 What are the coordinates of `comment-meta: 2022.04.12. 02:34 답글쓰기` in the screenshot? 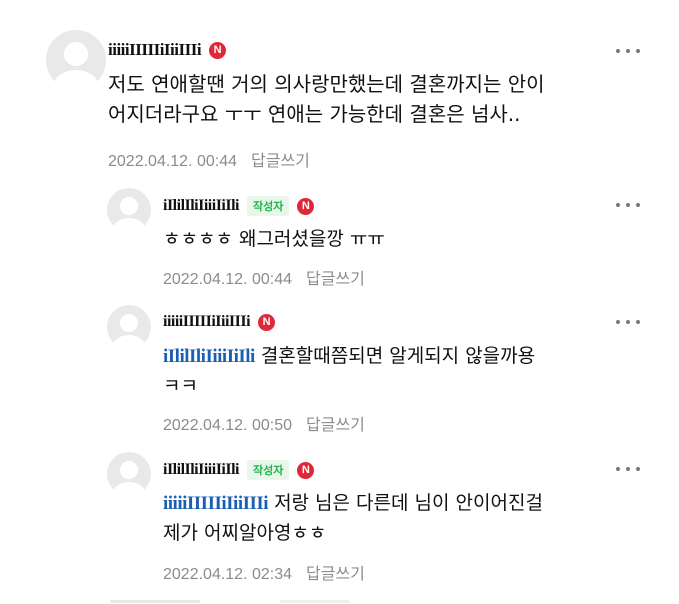 It's located at (264, 572).